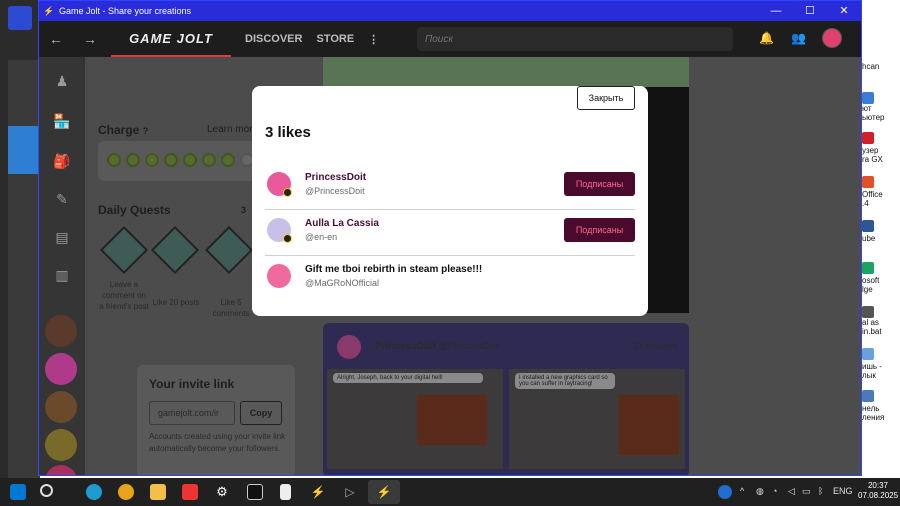 This screenshot has width=900, height=506. What do you see at coordinates (335, 39) in the screenshot?
I see `nav-store: STORE` at bounding box center [335, 39].